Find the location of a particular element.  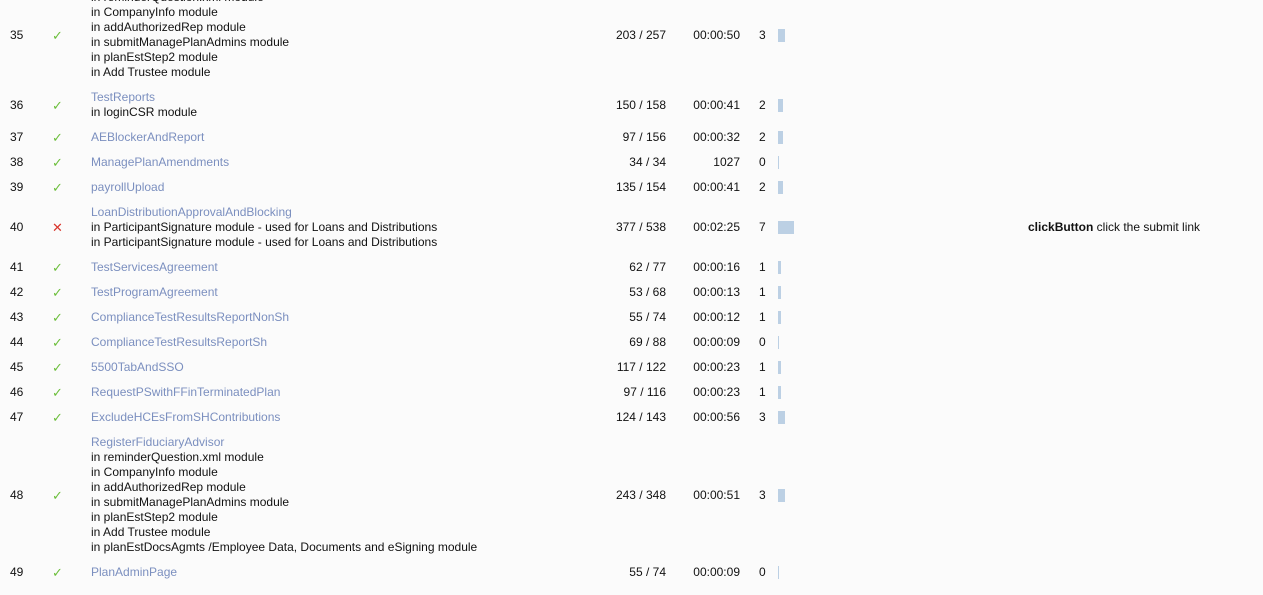

test-description: ExcludeHCEsFromSHContributions is located at coordinates (341, 417).